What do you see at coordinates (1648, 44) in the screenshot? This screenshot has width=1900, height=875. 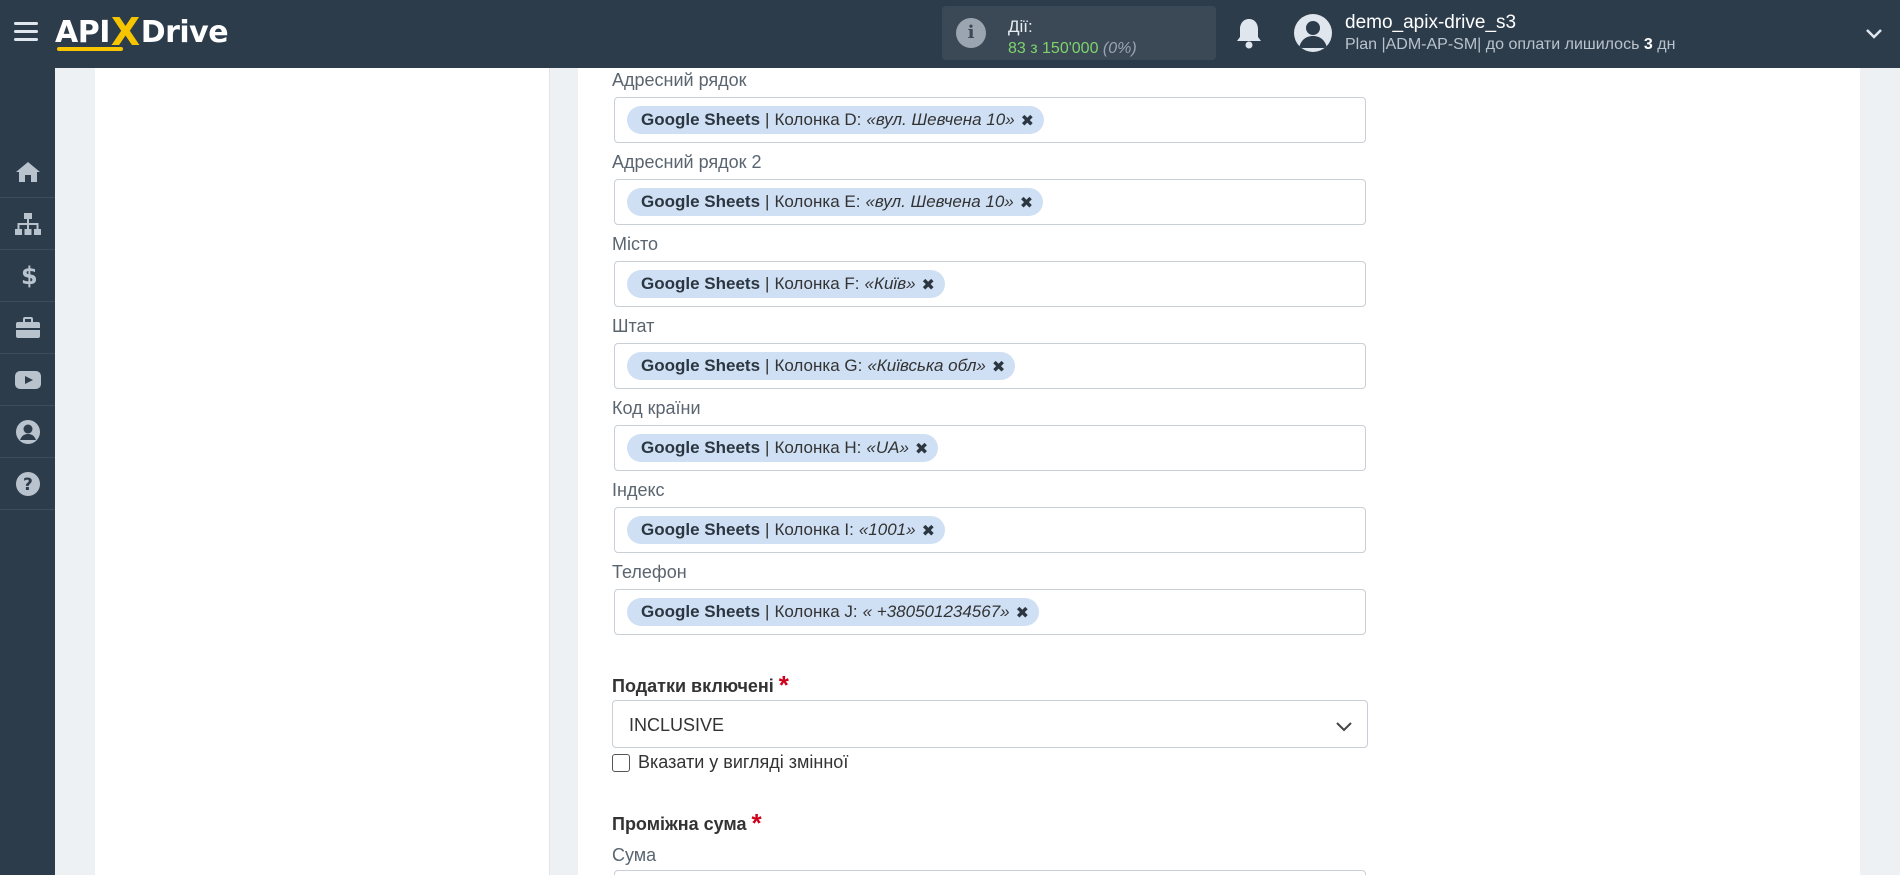 I see `plan-days: 3` at bounding box center [1648, 44].